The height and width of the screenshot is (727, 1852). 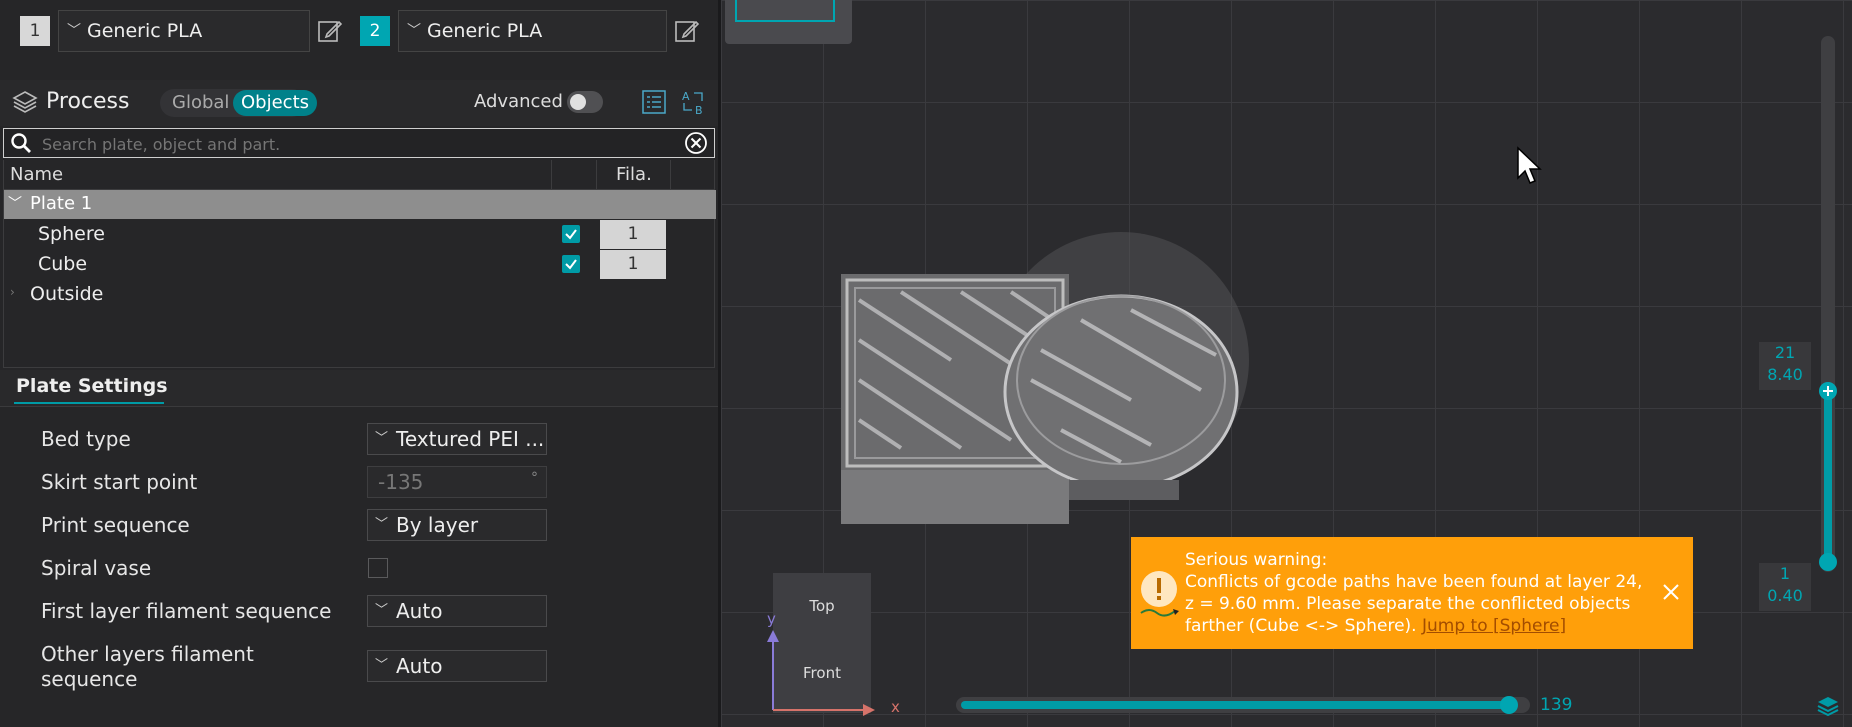 What do you see at coordinates (518, 101) in the screenshot?
I see `advanced-label: Advanced` at bounding box center [518, 101].